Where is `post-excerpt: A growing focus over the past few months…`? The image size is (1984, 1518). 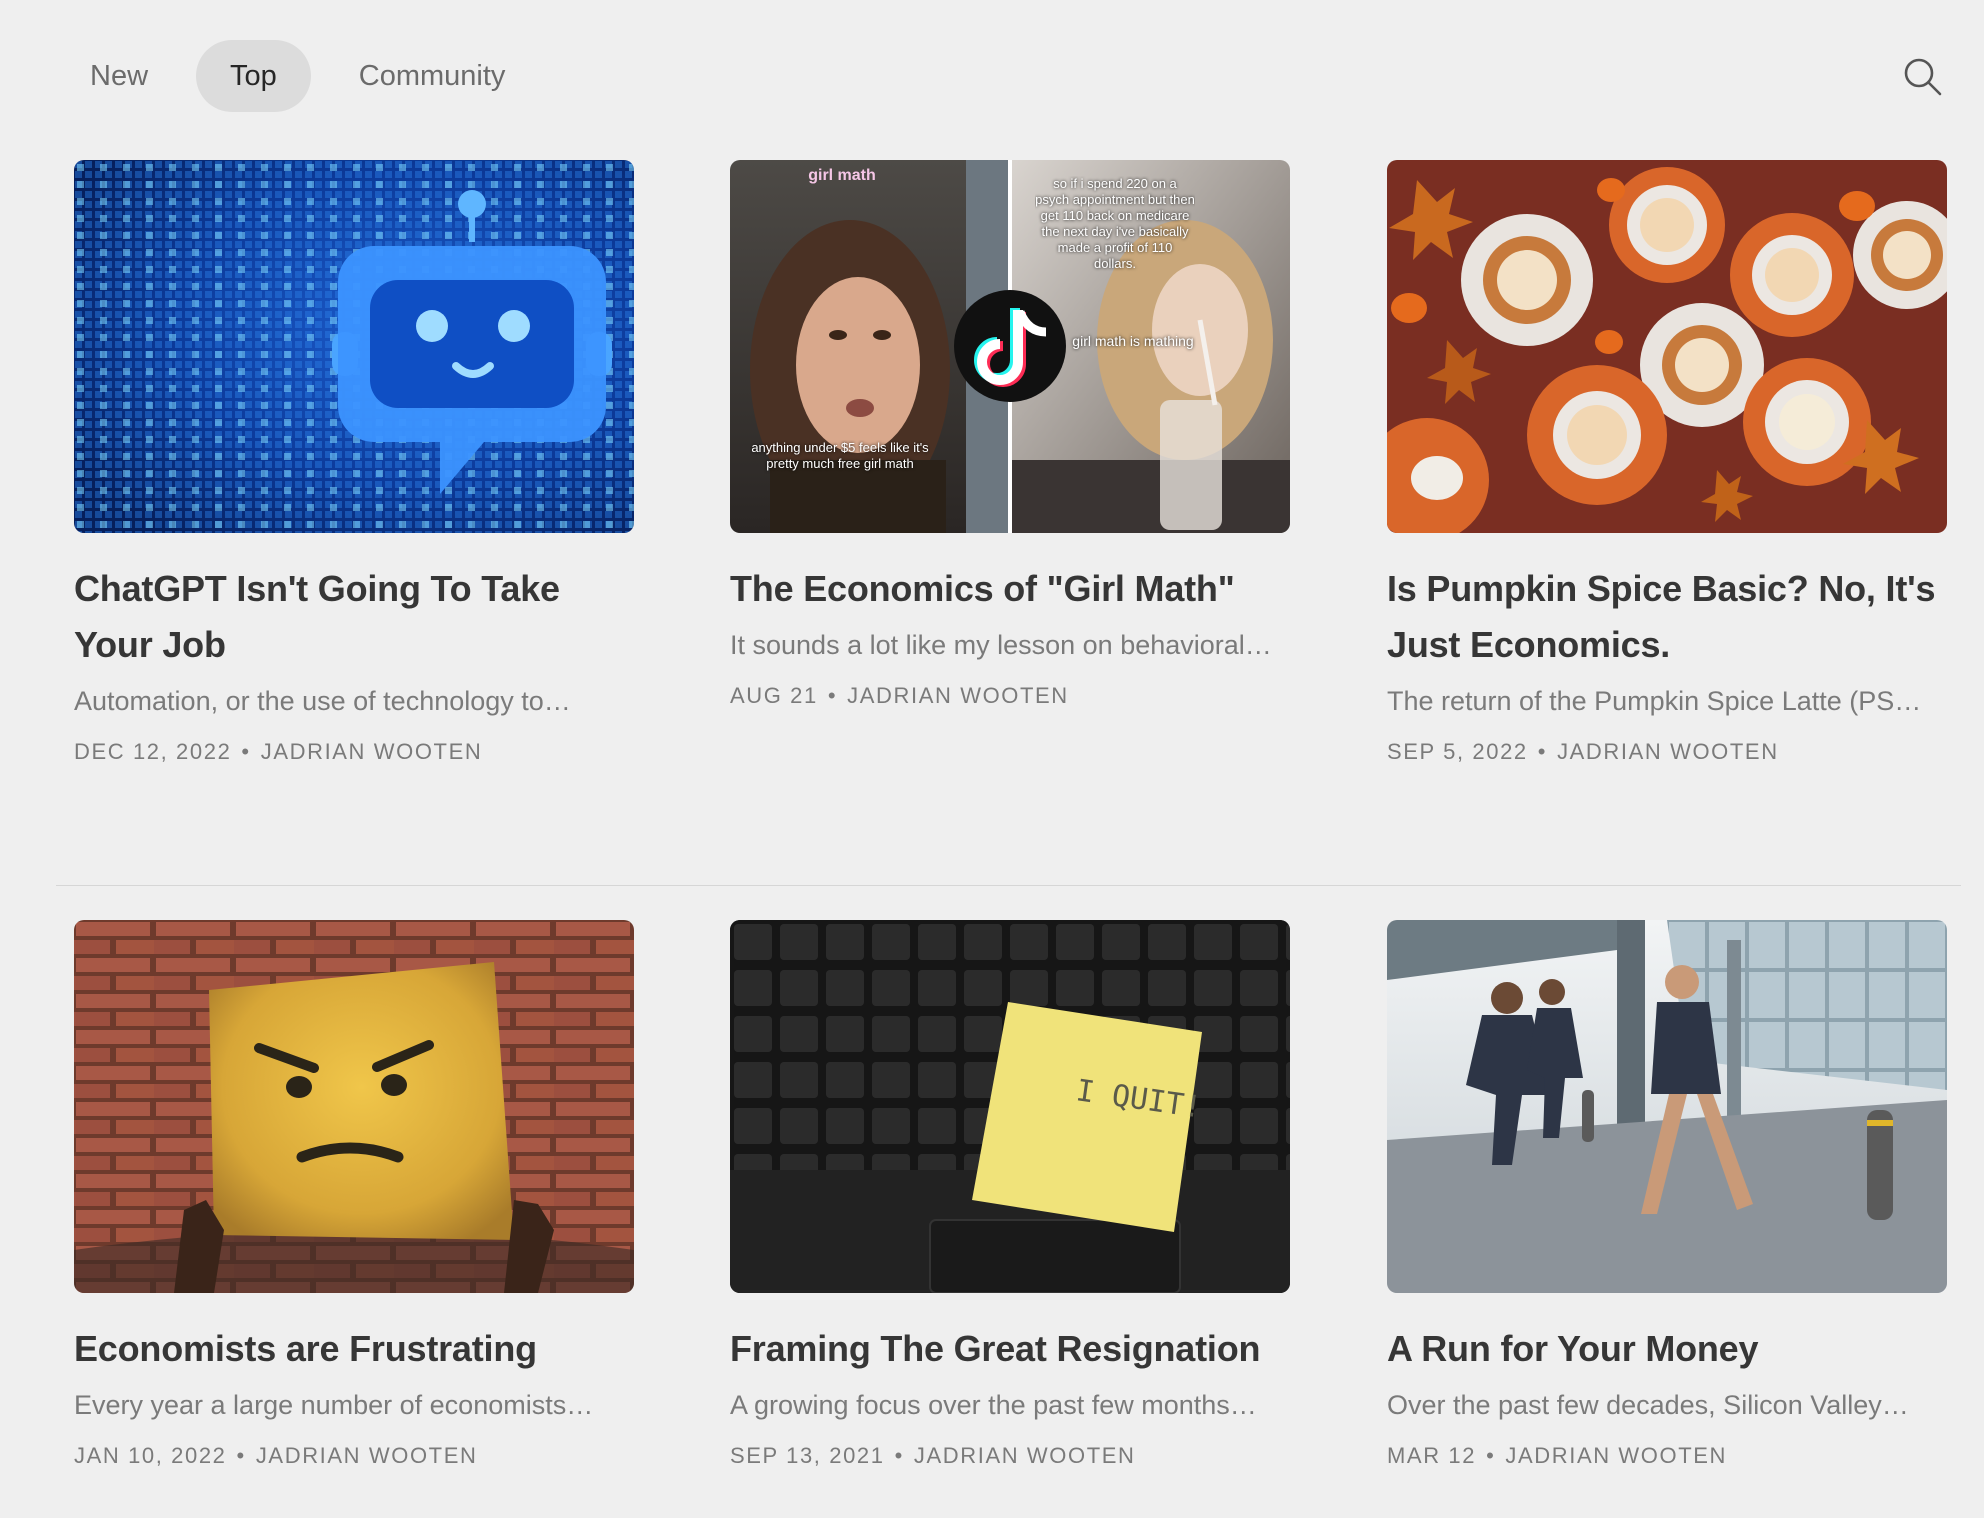
post-excerpt: A growing focus over the past few months… is located at coordinates (993, 1405).